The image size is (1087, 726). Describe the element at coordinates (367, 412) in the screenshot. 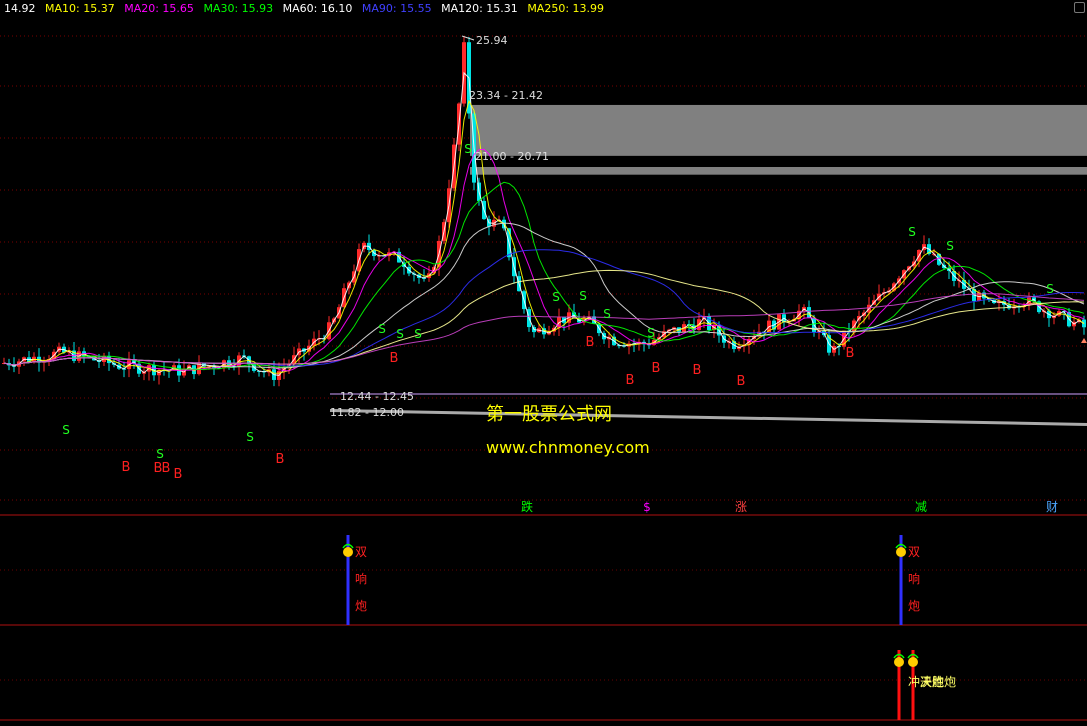

I see `annotation-support-2: 11.82 - 12.00` at that location.